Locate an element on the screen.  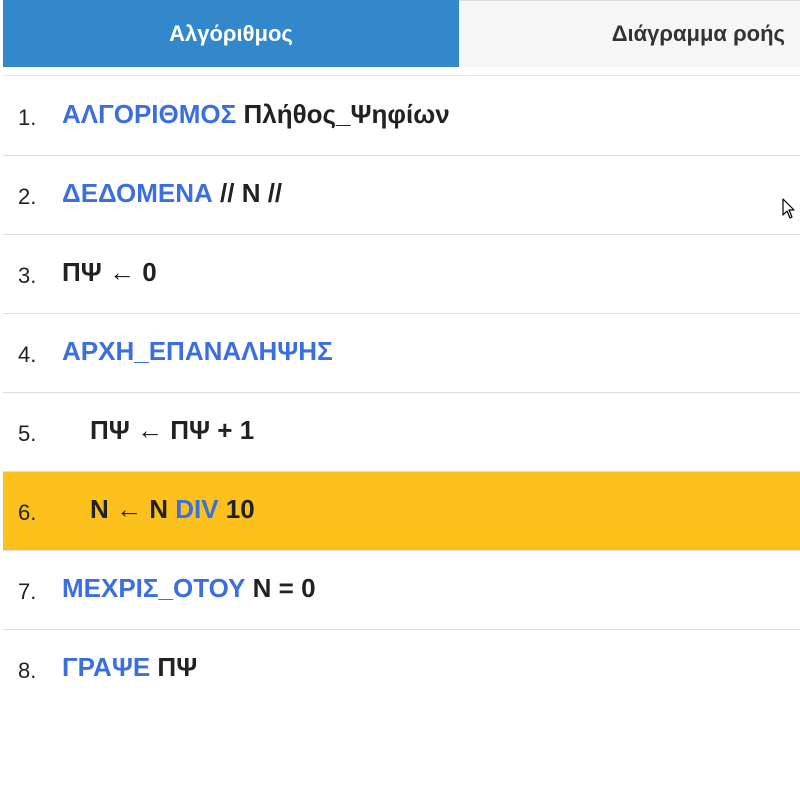
code-line-1: 1. ΑΛΓΟΡΙΘΜΟΣ Πλήθος_Ψηφίων is located at coordinates (401, 116).